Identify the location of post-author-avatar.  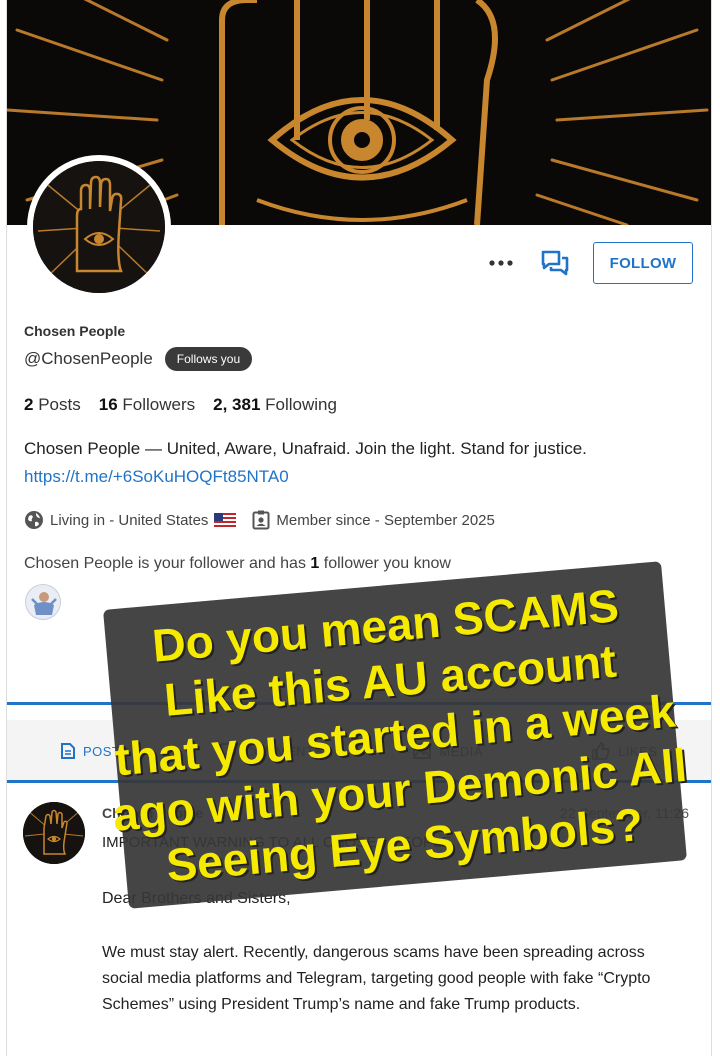
(54, 833).